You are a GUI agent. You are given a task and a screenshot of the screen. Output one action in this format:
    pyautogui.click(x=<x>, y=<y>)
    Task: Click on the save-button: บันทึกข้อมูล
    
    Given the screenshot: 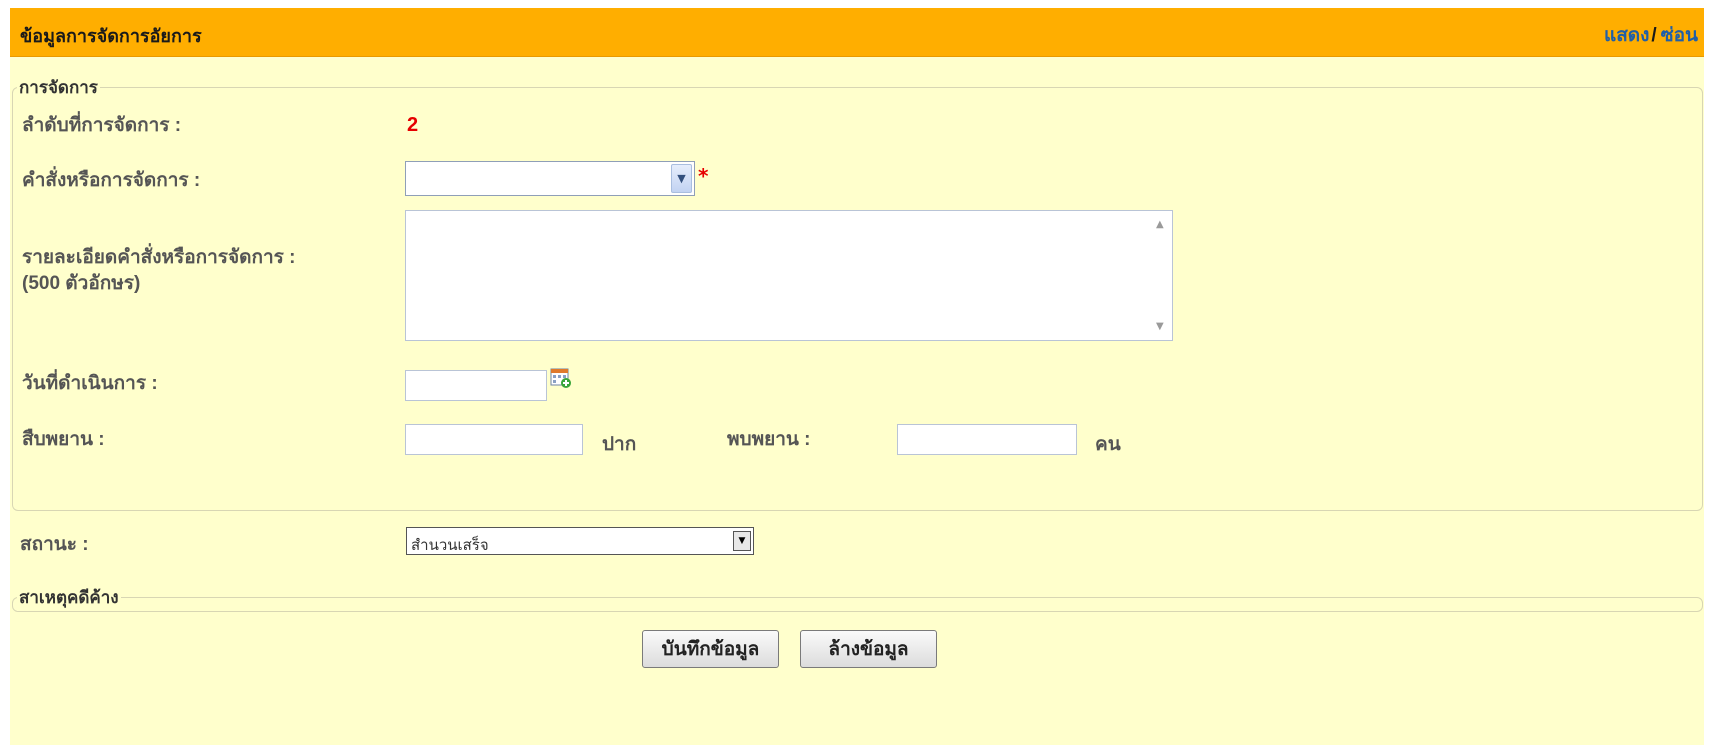 What is the action you would take?
    pyautogui.click(x=710, y=649)
    